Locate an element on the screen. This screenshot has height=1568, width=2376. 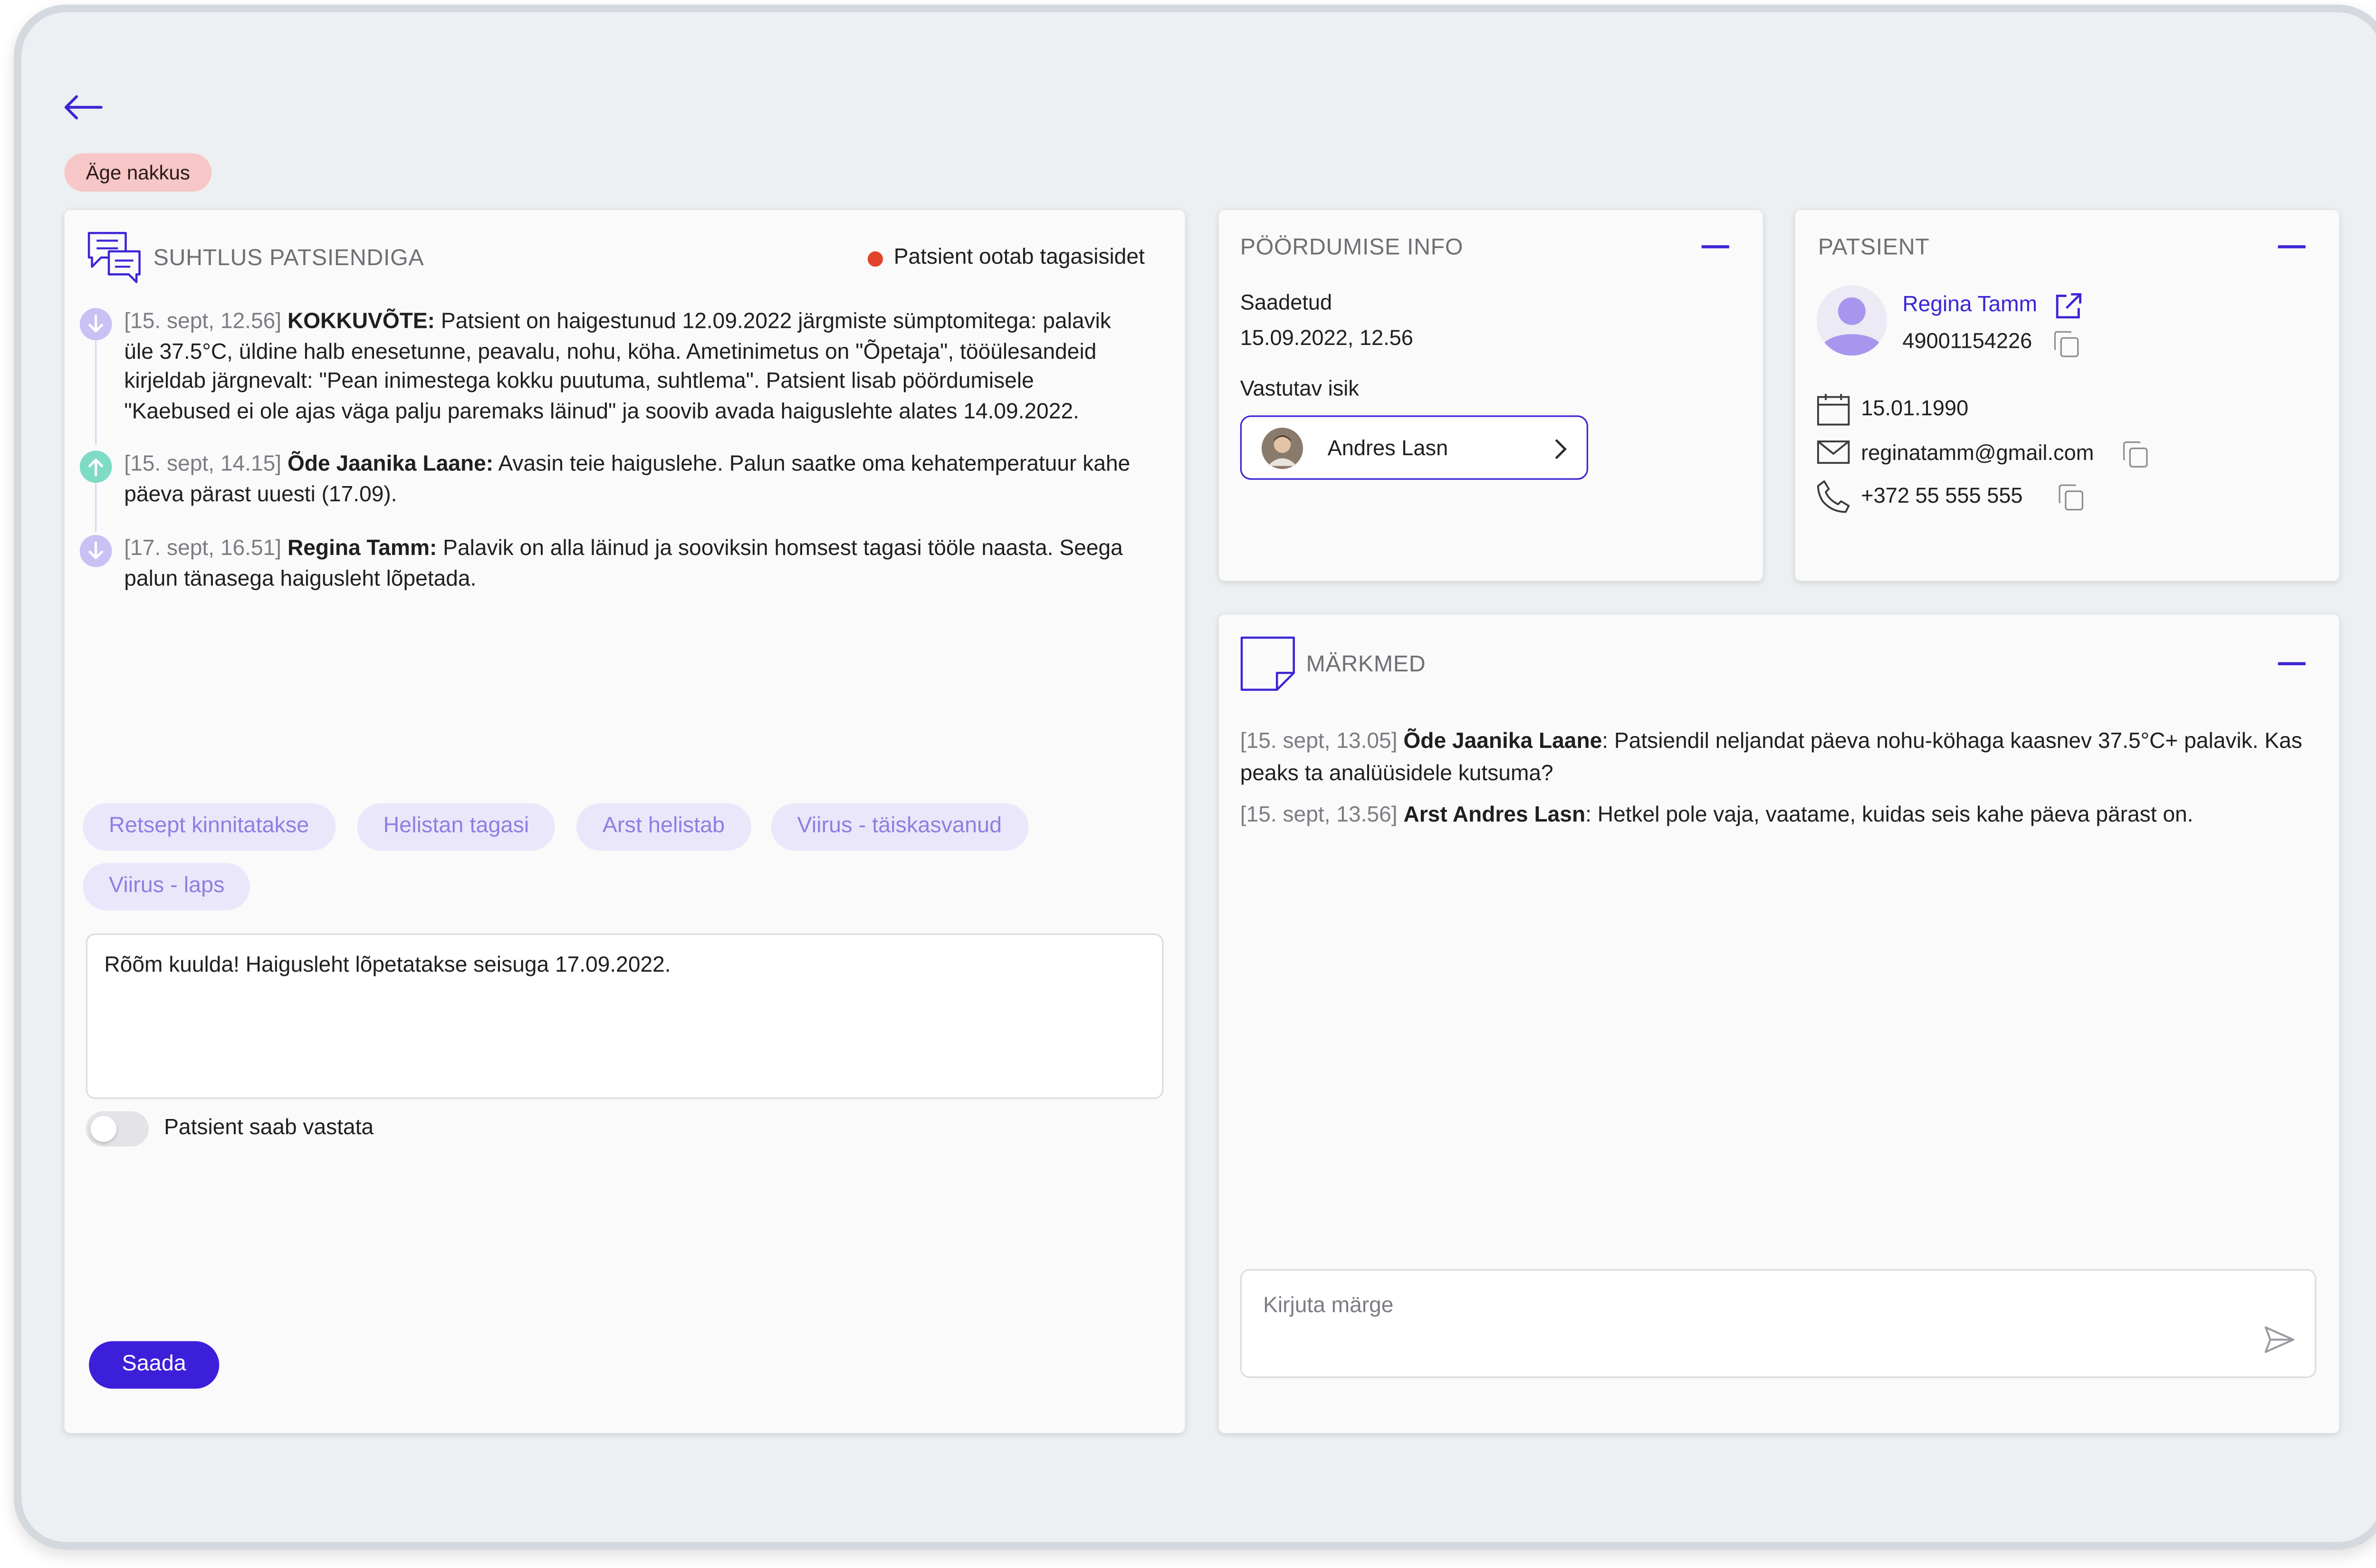
patient-email: reginatamm@gmail.com is located at coordinates (1977, 453).